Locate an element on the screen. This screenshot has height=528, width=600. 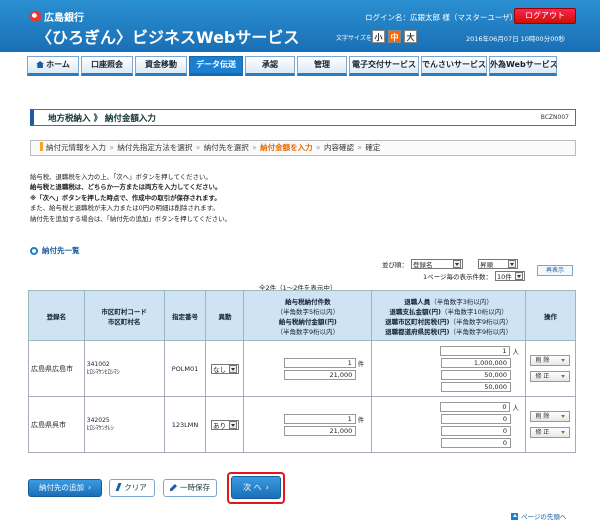
retire-city-tax-input: 0 is located at coordinates (475, 430).